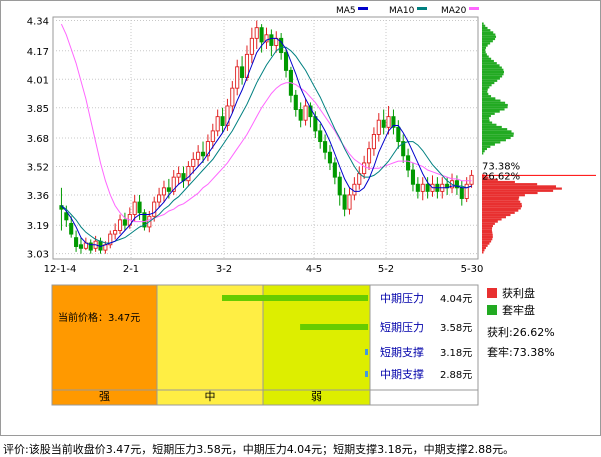 Image resolution: width=601 pixels, height=457 pixels. What do you see at coordinates (454, 11) in the screenshot?
I see `legend-ma20-label: MA20` at bounding box center [454, 11].